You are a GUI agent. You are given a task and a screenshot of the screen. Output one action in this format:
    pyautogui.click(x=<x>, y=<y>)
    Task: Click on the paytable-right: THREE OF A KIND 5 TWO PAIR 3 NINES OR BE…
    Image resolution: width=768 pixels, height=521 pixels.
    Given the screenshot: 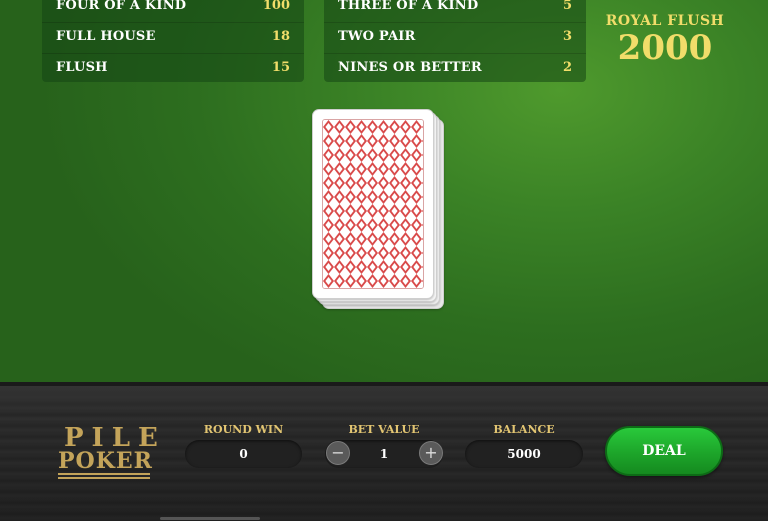 What is the action you would take?
    pyautogui.click(x=455, y=41)
    